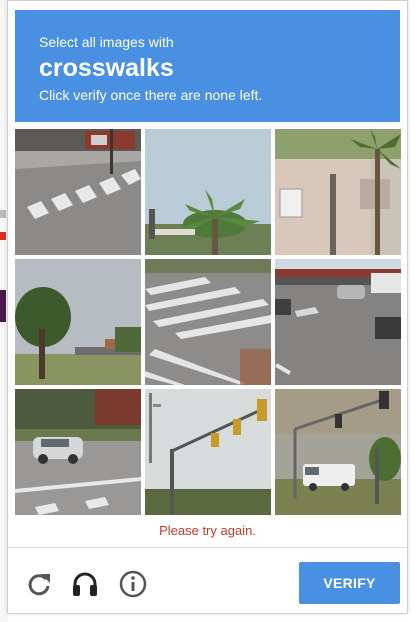 Image resolution: width=419 pixels, height=622 pixels. I want to click on road-with-crosswalk-image, so click(78, 192).